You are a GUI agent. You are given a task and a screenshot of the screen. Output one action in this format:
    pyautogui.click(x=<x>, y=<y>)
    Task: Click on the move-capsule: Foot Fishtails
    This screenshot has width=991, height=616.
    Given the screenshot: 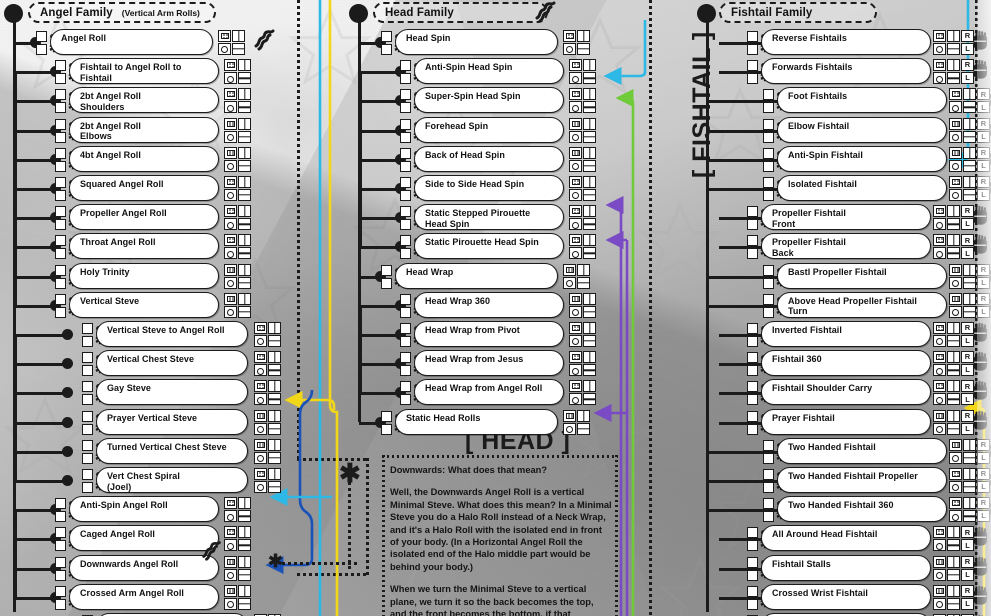 What is the action you would take?
    pyautogui.click(x=862, y=100)
    